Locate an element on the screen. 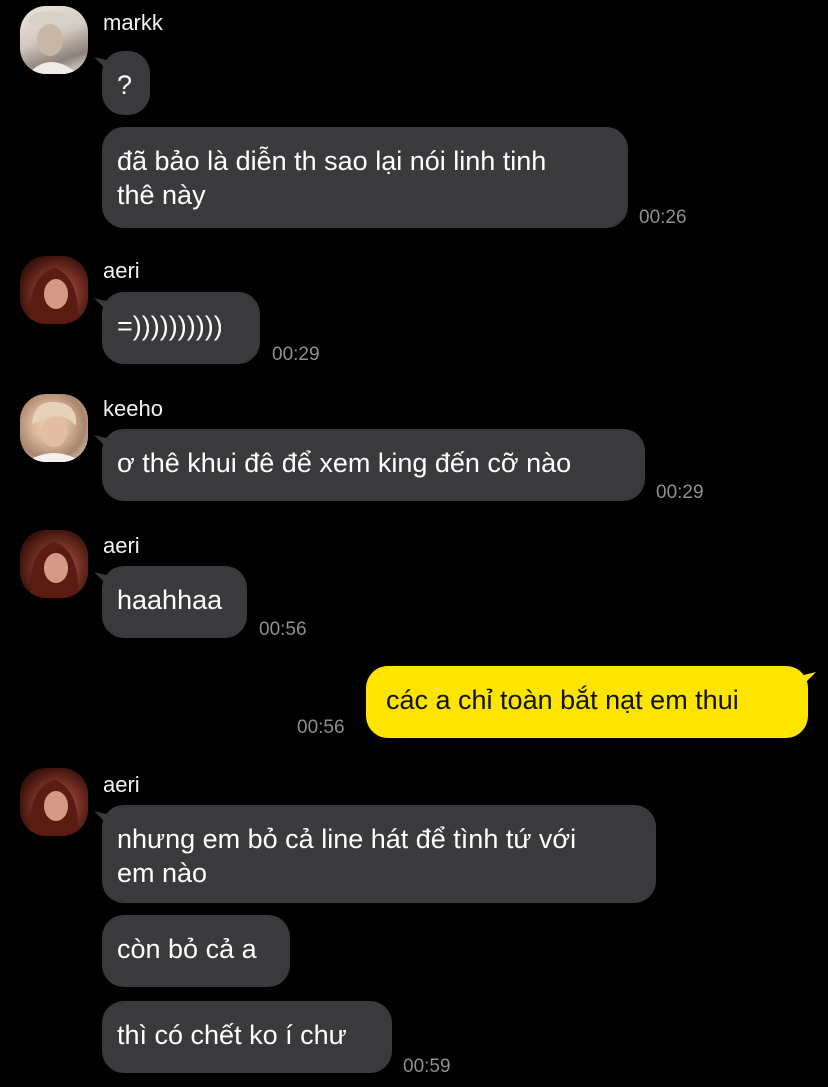 This screenshot has width=828, height=1087. message-text: ơ thê khui đê để xem king đến cỡ nào is located at coordinates (344, 463).